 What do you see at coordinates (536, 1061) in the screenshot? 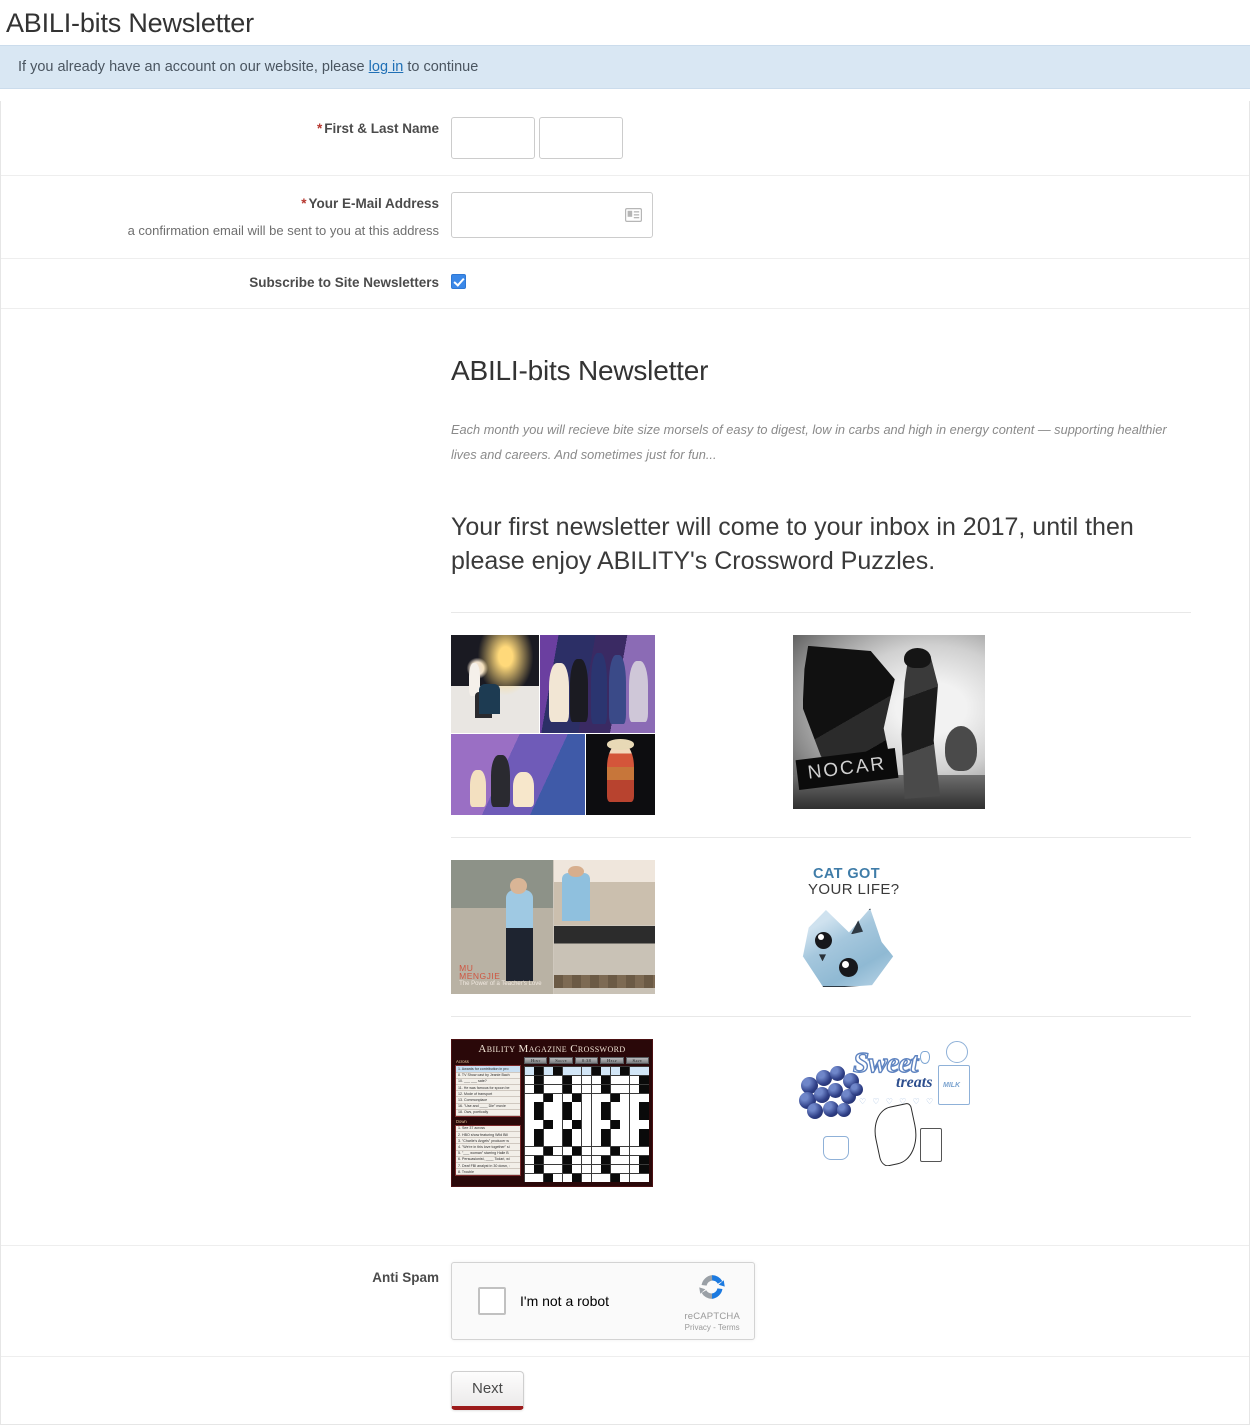
I see `crossword-hint-button: Hint` at bounding box center [536, 1061].